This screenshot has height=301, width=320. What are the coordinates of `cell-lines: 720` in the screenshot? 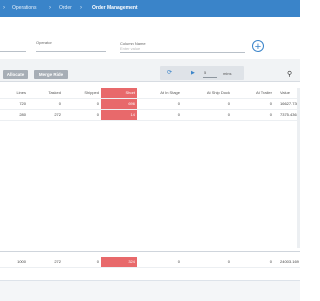 It's located at (22, 103).